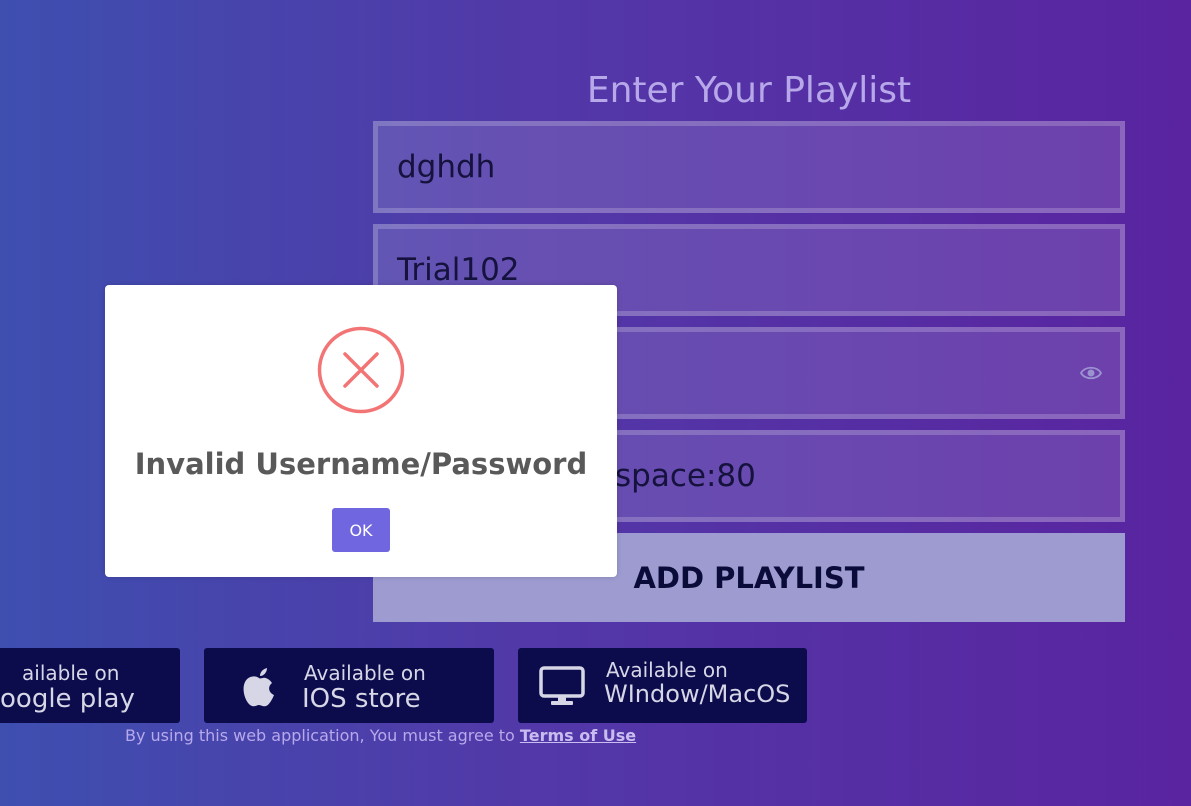 This screenshot has height=806, width=1191. Describe the element at coordinates (71, 673) in the screenshot. I see `google-play-small-label: ailable on` at that location.